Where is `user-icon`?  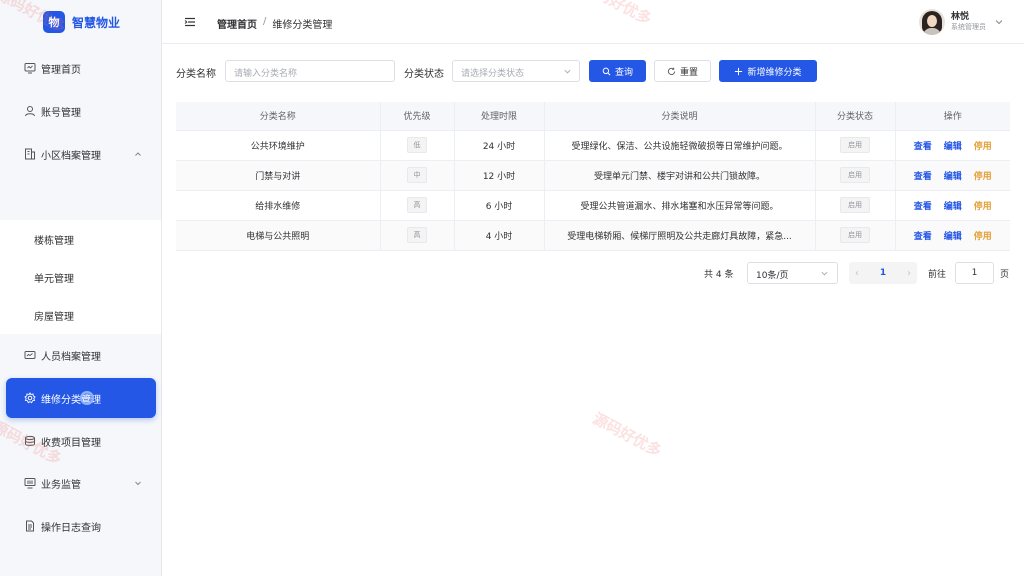
user-icon is located at coordinates (29, 111).